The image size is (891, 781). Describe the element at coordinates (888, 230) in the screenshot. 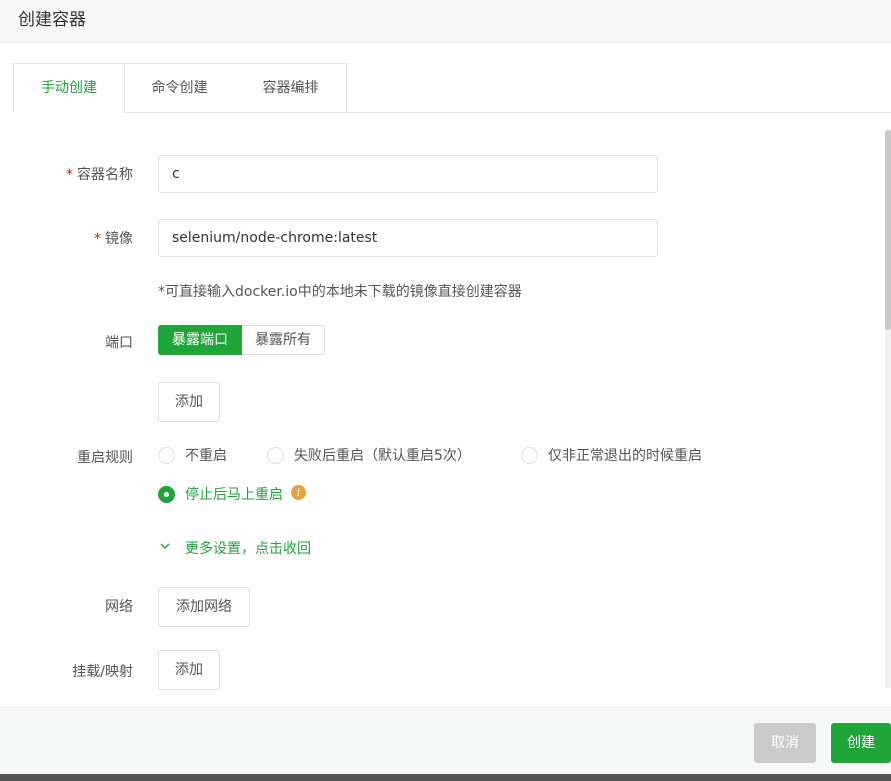

I see `scrollbar-thumb` at that location.